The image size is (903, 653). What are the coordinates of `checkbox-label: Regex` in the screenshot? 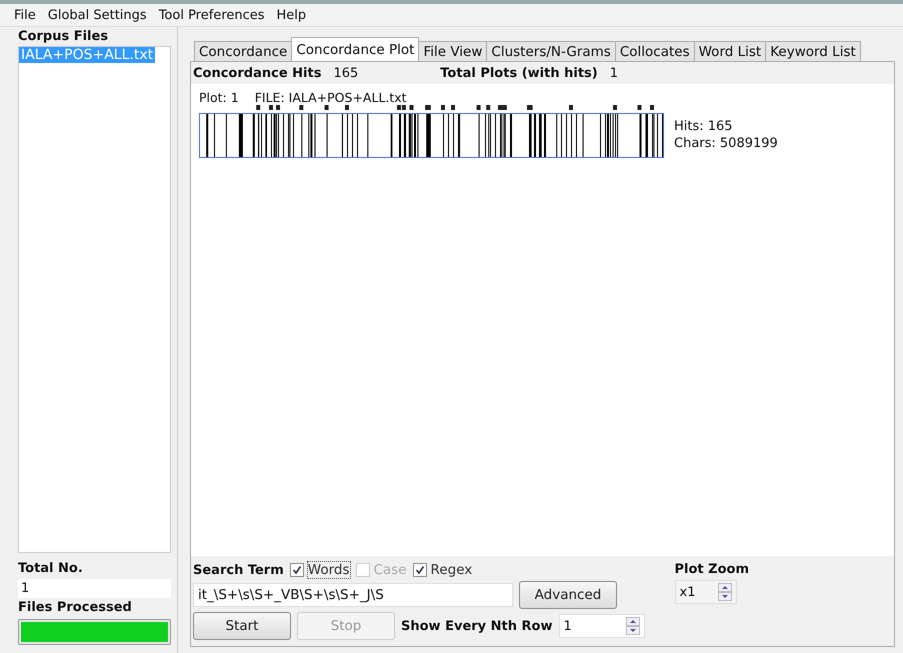 It's located at (451, 570).